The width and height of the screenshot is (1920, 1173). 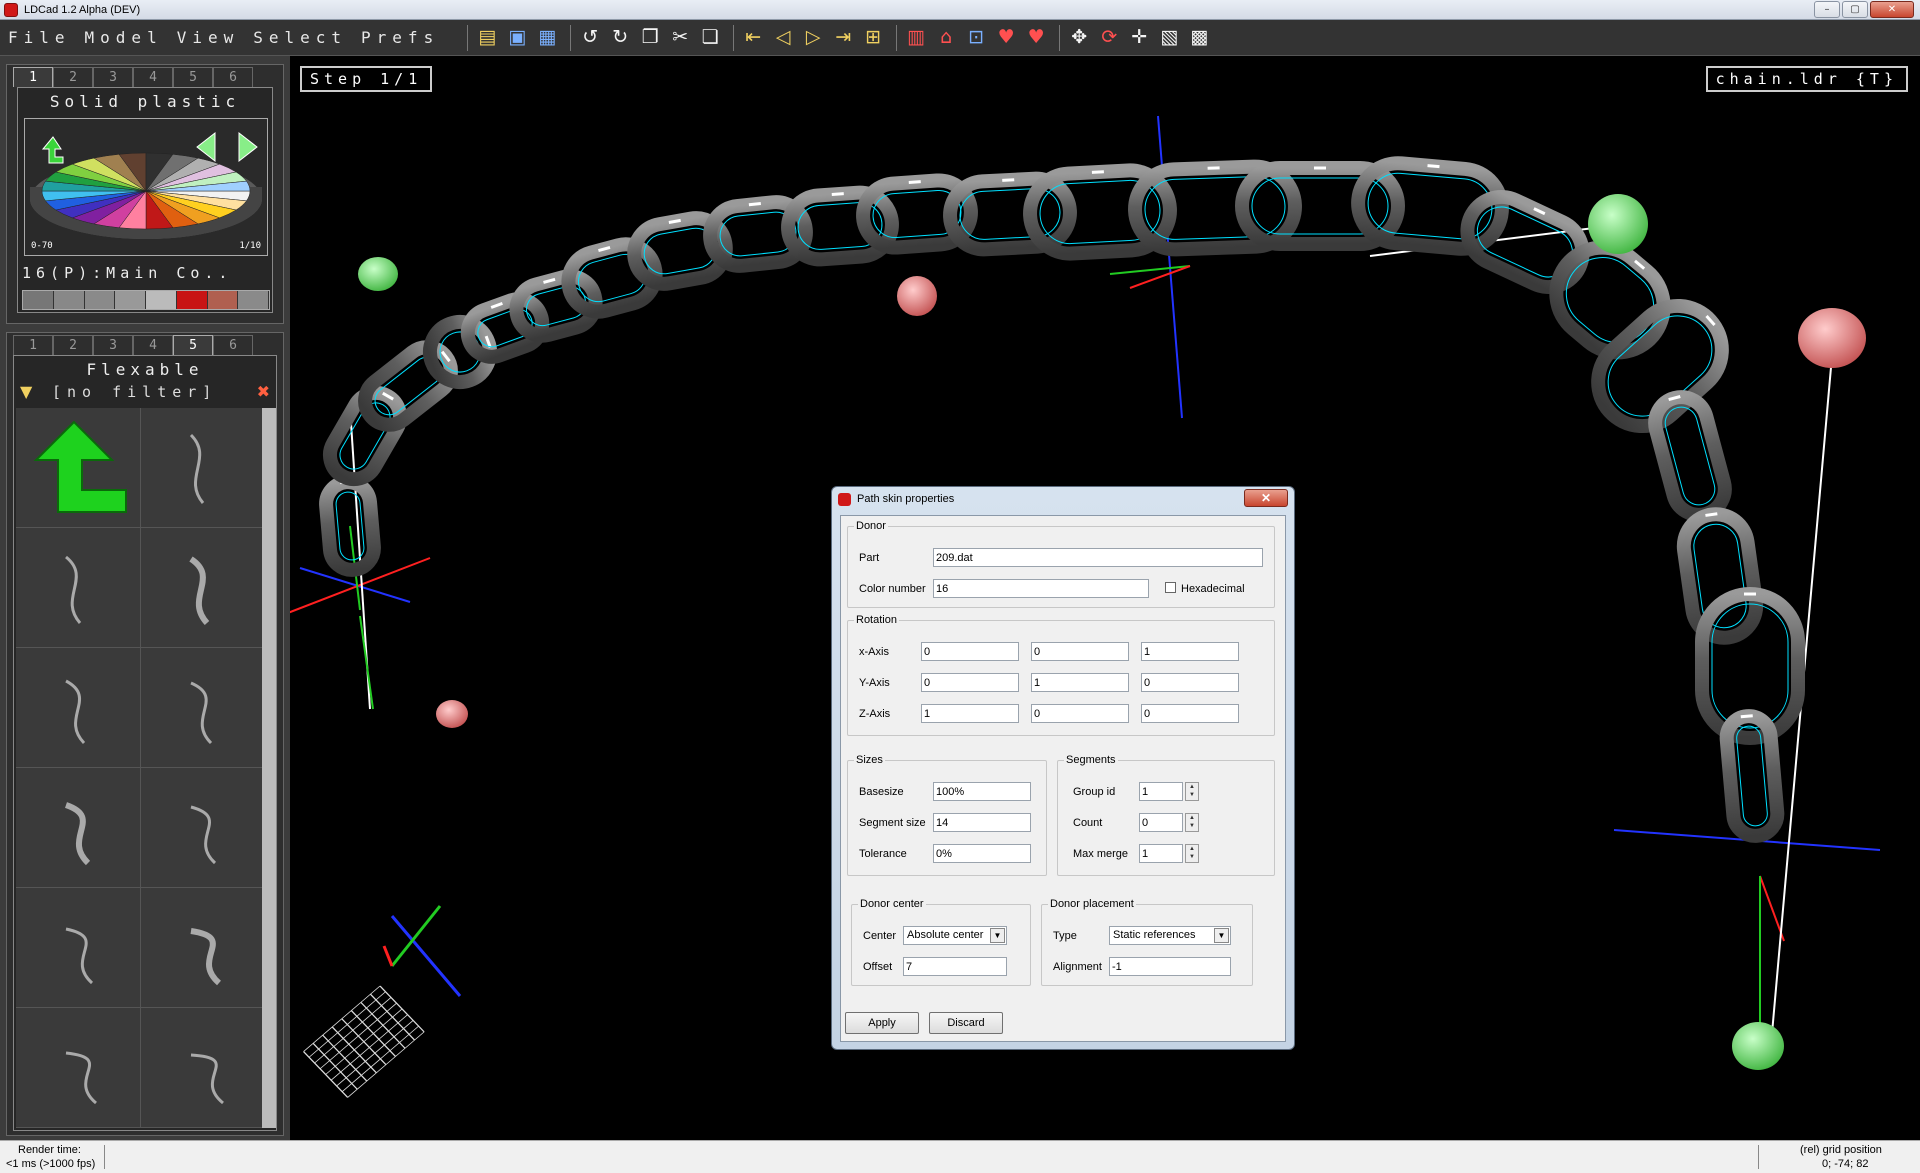 I want to click on heart-icon: ♥, so click(x=1006, y=38).